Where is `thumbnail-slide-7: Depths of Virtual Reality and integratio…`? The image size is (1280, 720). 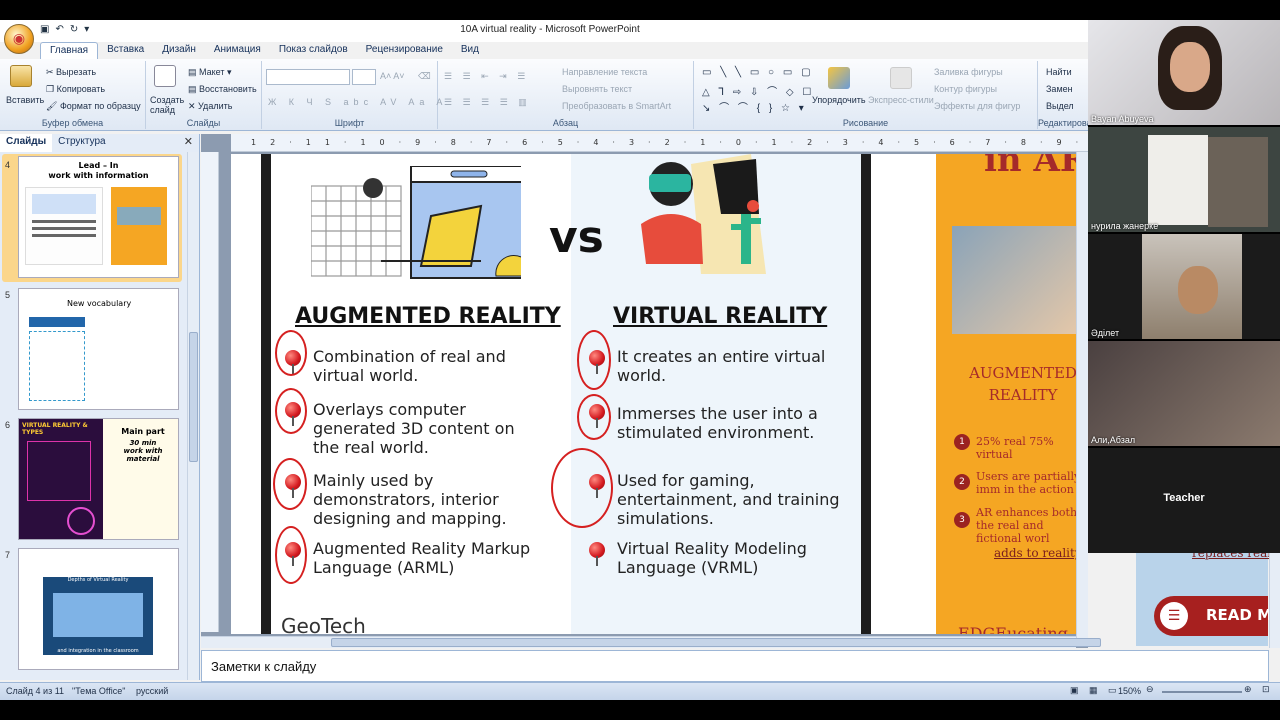
thumbnail-slide-7: Depths of Virtual Reality and integratio… is located at coordinates (98, 609).